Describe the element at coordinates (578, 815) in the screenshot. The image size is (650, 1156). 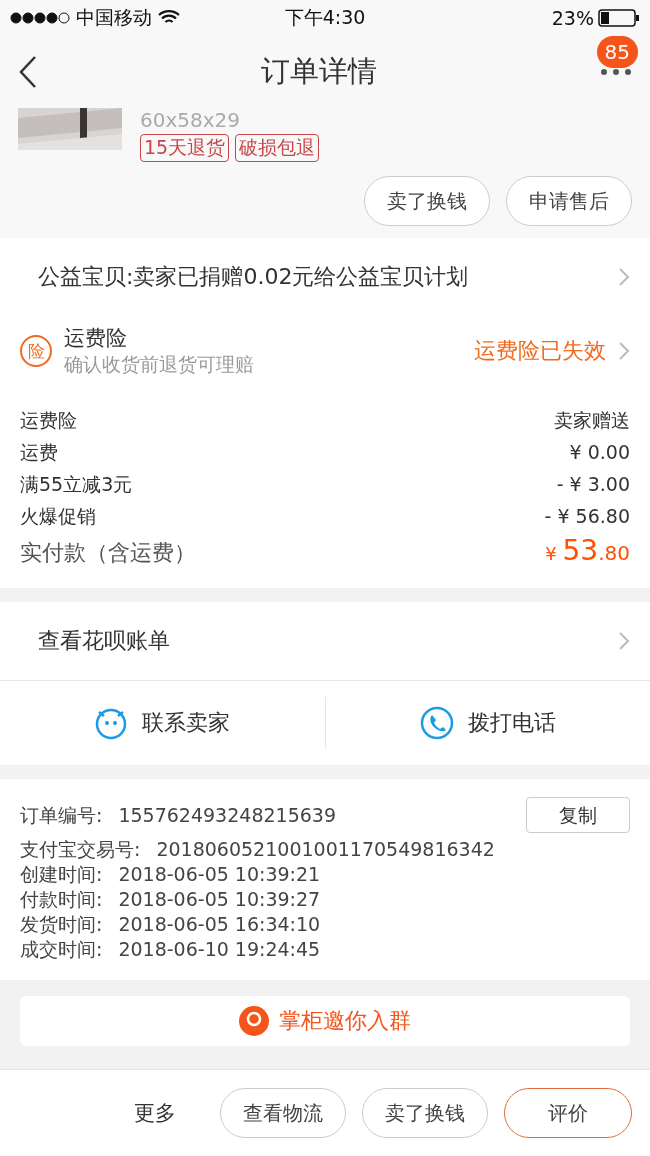
I see `copy-button: 复制` at that location.